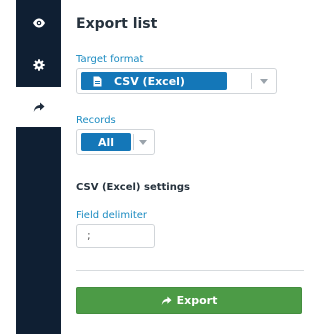 This screenshot has height=334, width=320. What do you see at coordinates (110, 59) in the screenshot?
I see `target-format-label: Target format` at bounding box center [110, 59].